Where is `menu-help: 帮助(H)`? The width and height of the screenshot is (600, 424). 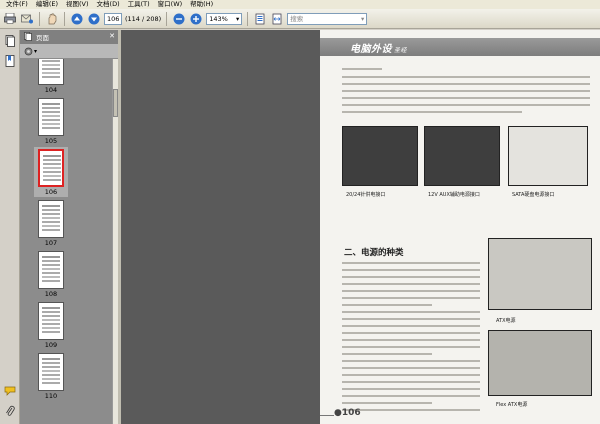
menu-help: 帮助(H) is located at coordinates (201, 4).